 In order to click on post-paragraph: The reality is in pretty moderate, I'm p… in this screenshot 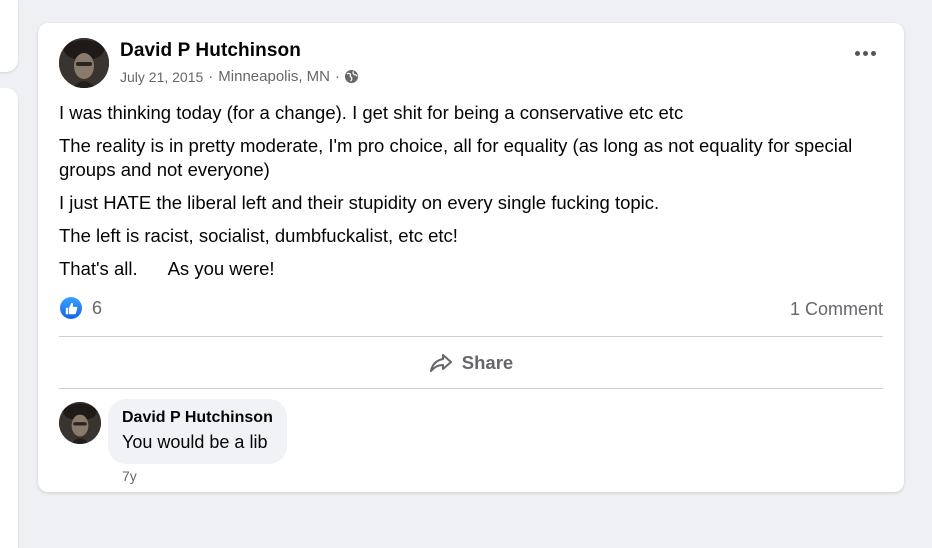, I will do `click(456, 157)`.